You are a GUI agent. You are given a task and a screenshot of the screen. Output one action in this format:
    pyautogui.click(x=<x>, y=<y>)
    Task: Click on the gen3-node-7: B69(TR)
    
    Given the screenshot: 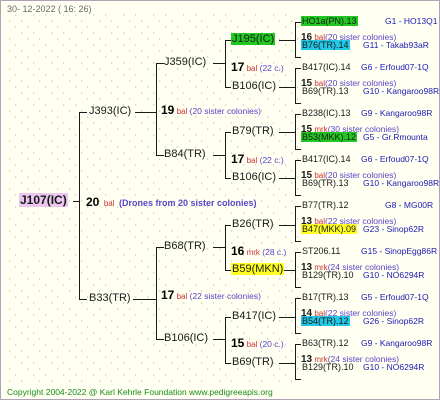 What is the action you would take?
    pyautogui.click(x=253, y=362)
    